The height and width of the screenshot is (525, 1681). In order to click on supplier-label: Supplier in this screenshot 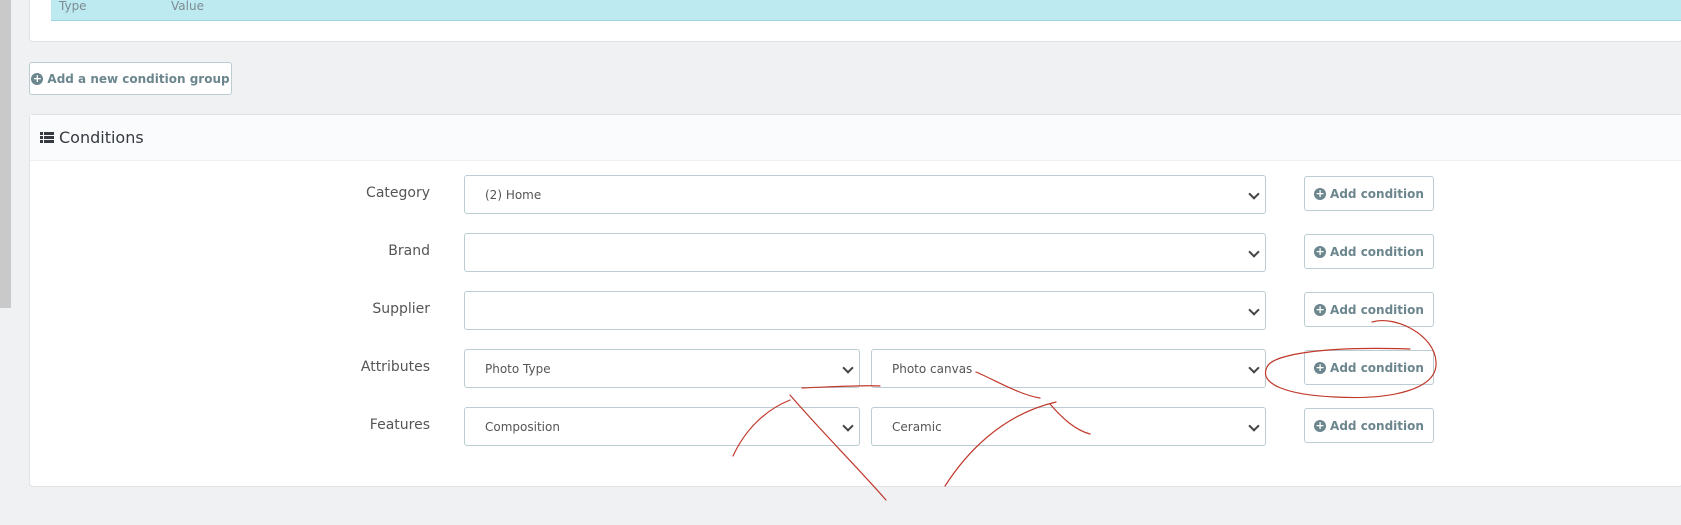, I will do `click(401, 309)`.